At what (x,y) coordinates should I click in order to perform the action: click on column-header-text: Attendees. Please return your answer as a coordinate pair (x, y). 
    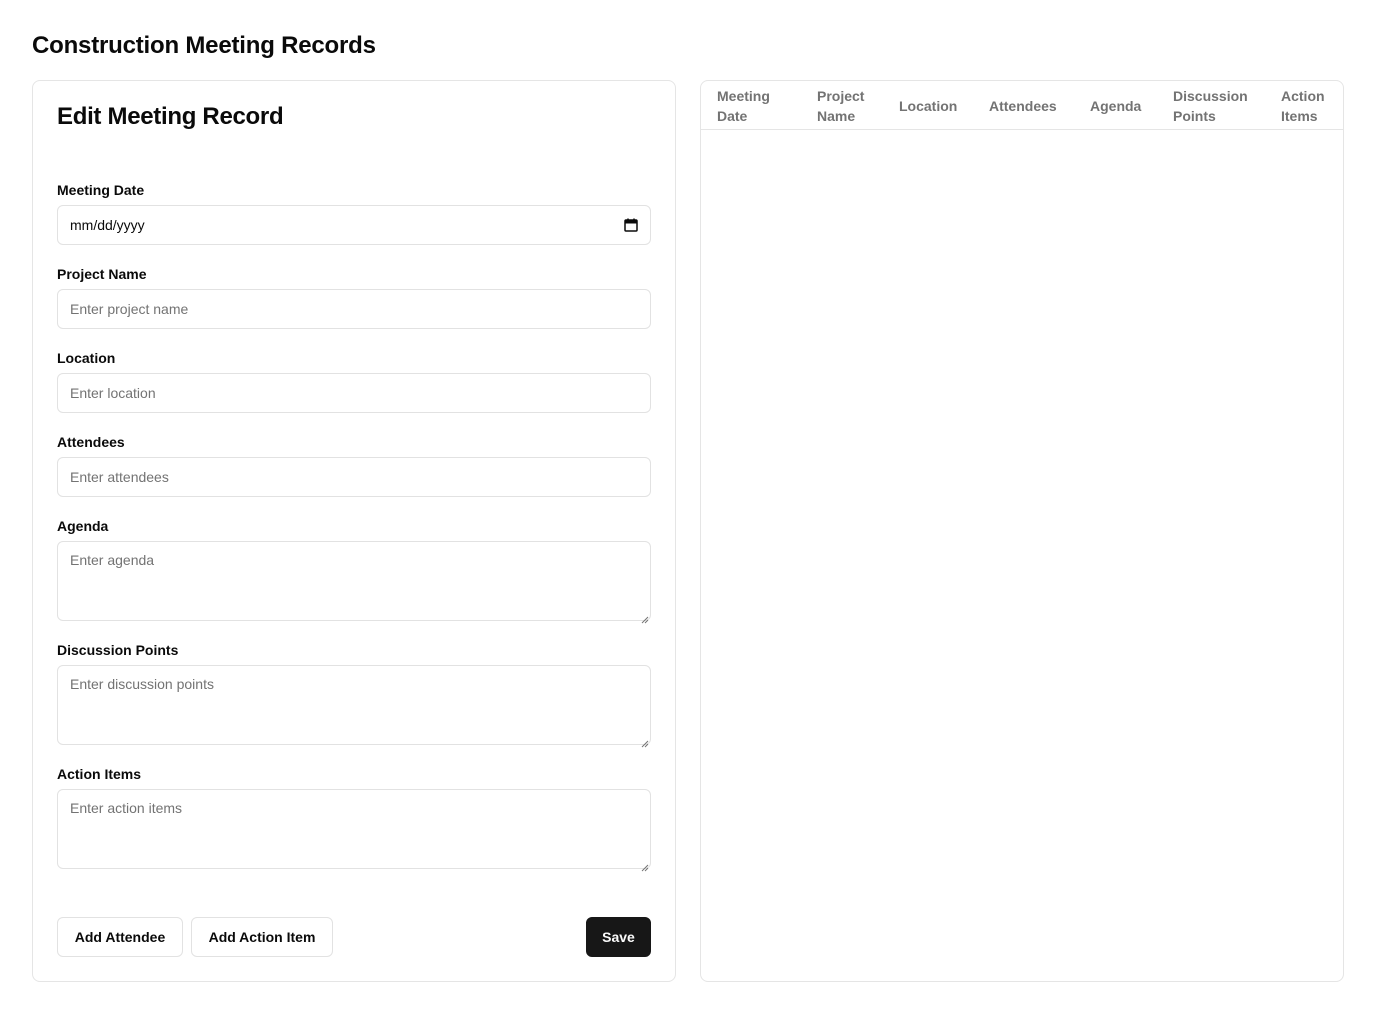
    Looking at the image, I should click on (1023, 105).